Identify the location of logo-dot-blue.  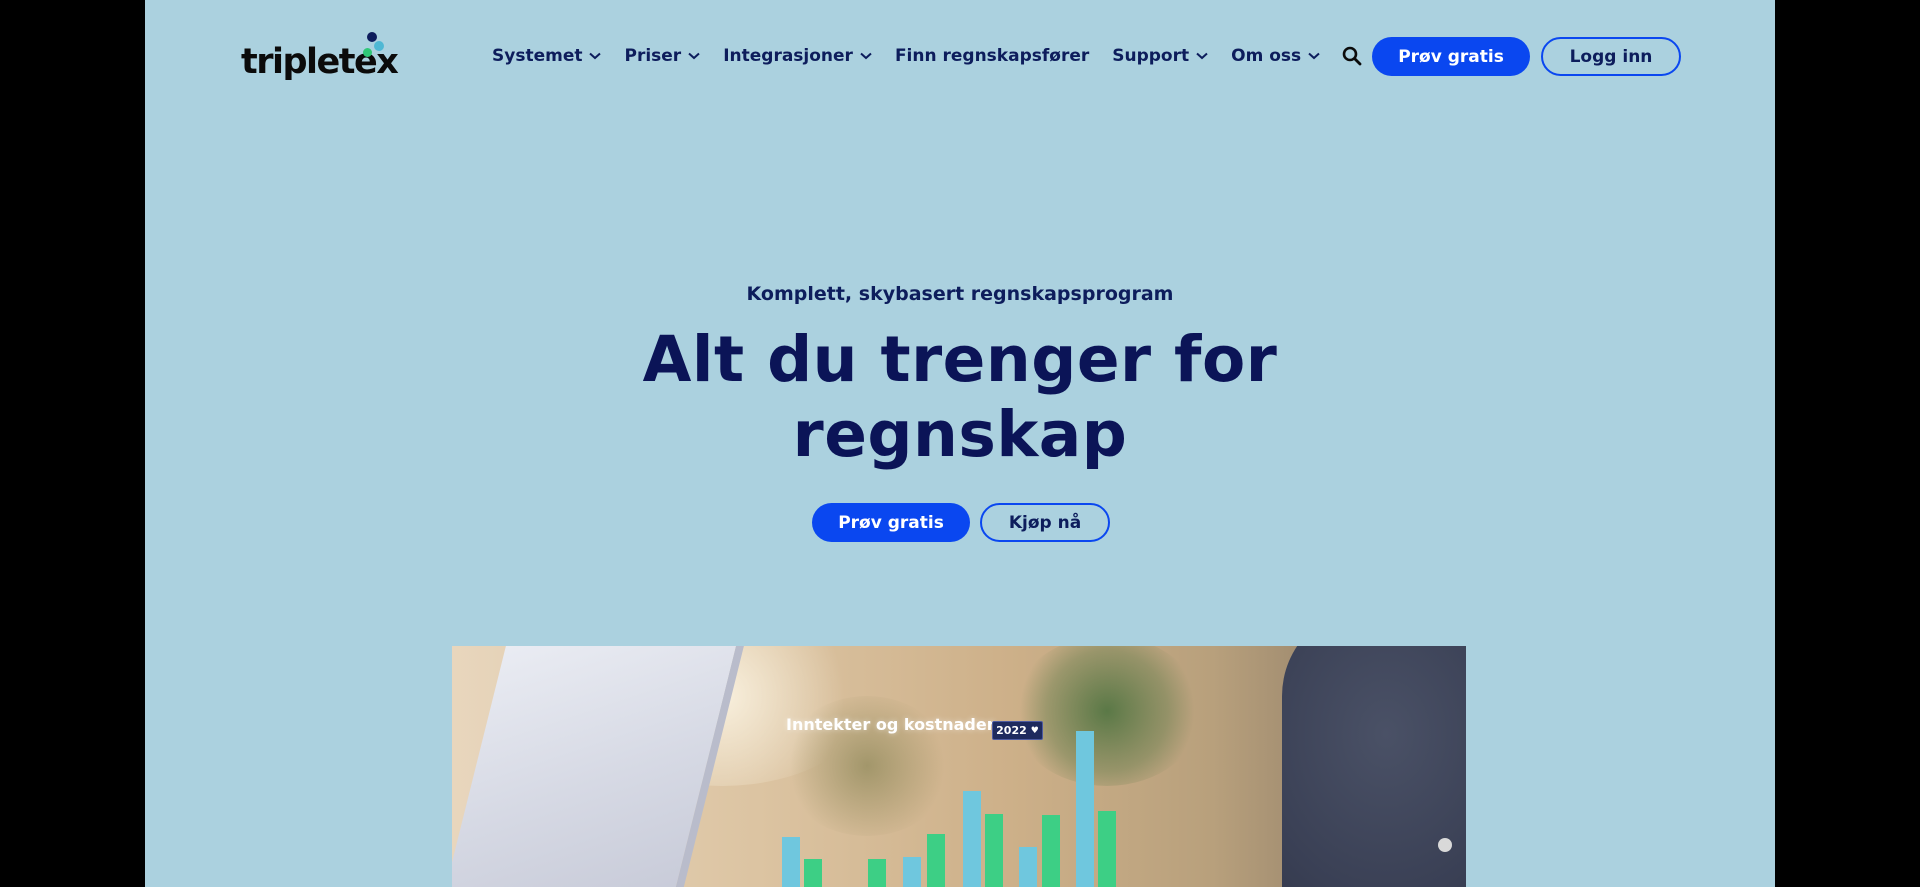
(379, 46).